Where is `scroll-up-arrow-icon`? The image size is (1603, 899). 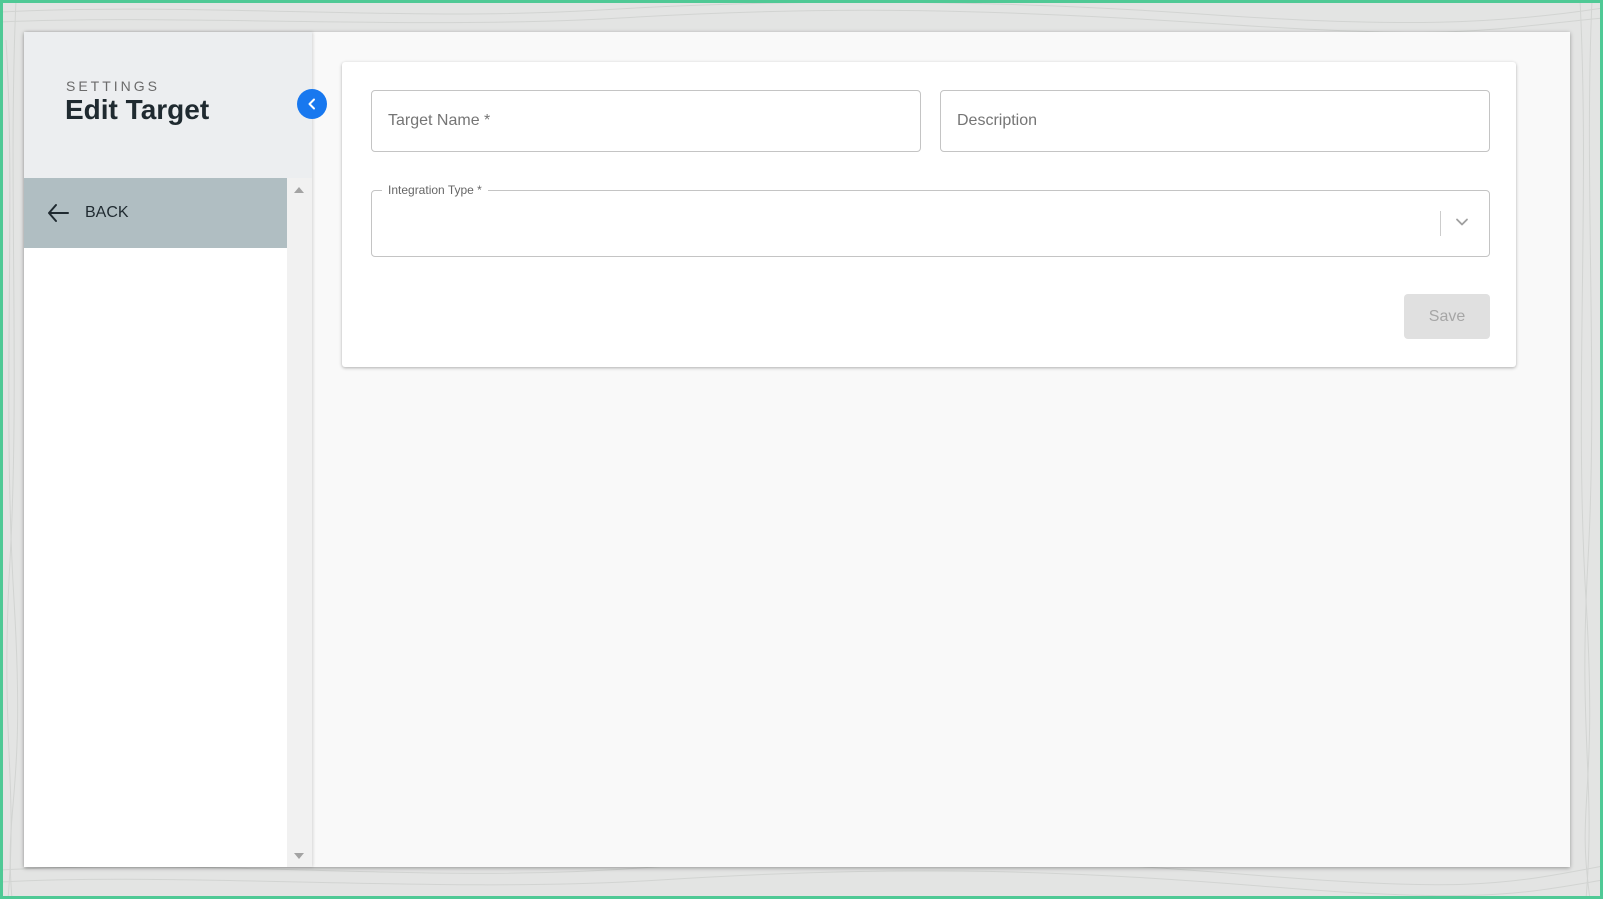
scroll-up-arrow-icon is located at coordinates (299, 190).